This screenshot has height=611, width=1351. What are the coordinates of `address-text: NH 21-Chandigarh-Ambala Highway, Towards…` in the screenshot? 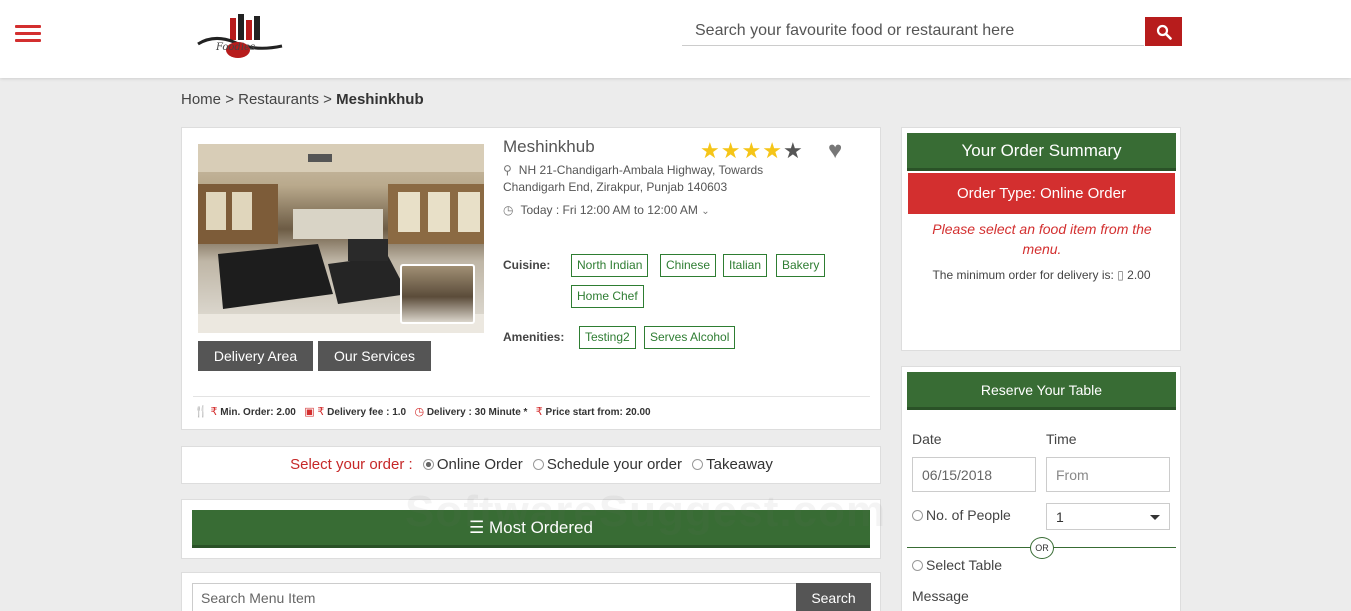 It's located at (633, 178).